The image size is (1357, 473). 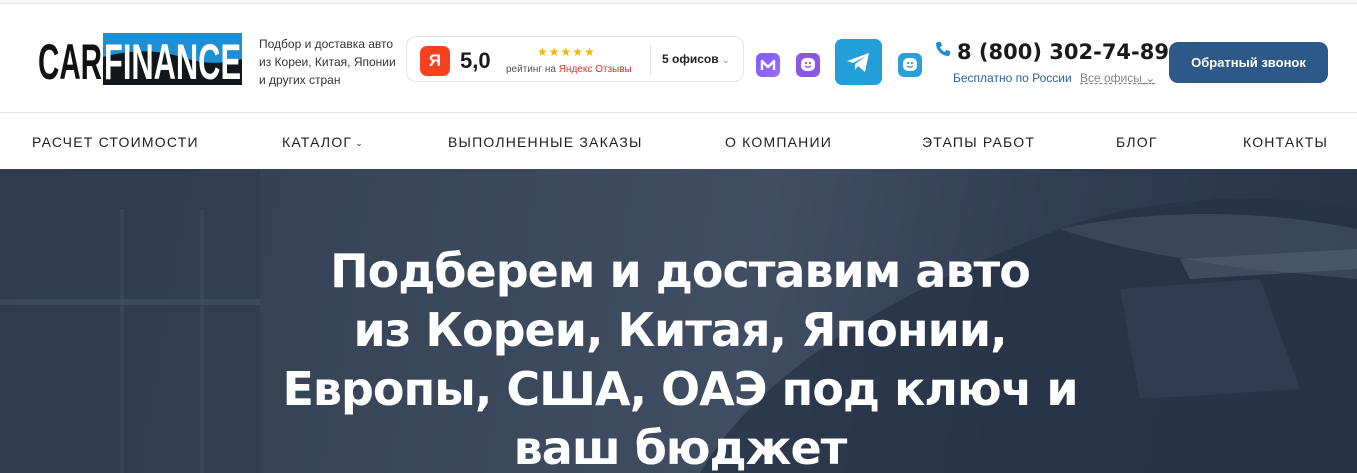 I want to click on rating-caption-brand: Яндекс Отзывы, so click(x=595, y=69).